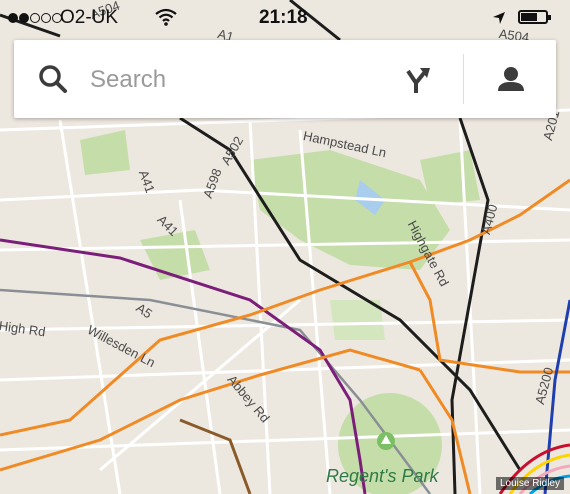  What do you see at coordinates (511, 80) in the screenshot?
I see `account-icon` at bounding box center [511, 80].